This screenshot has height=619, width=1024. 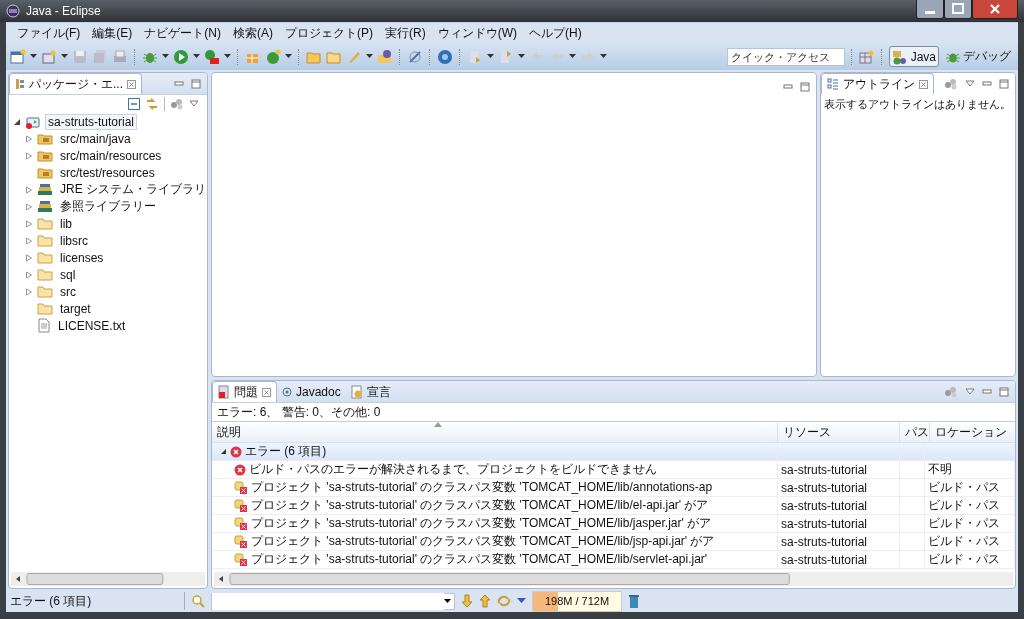 I want to click on menu-item: ファイル(F), so click(x=49, y=33).